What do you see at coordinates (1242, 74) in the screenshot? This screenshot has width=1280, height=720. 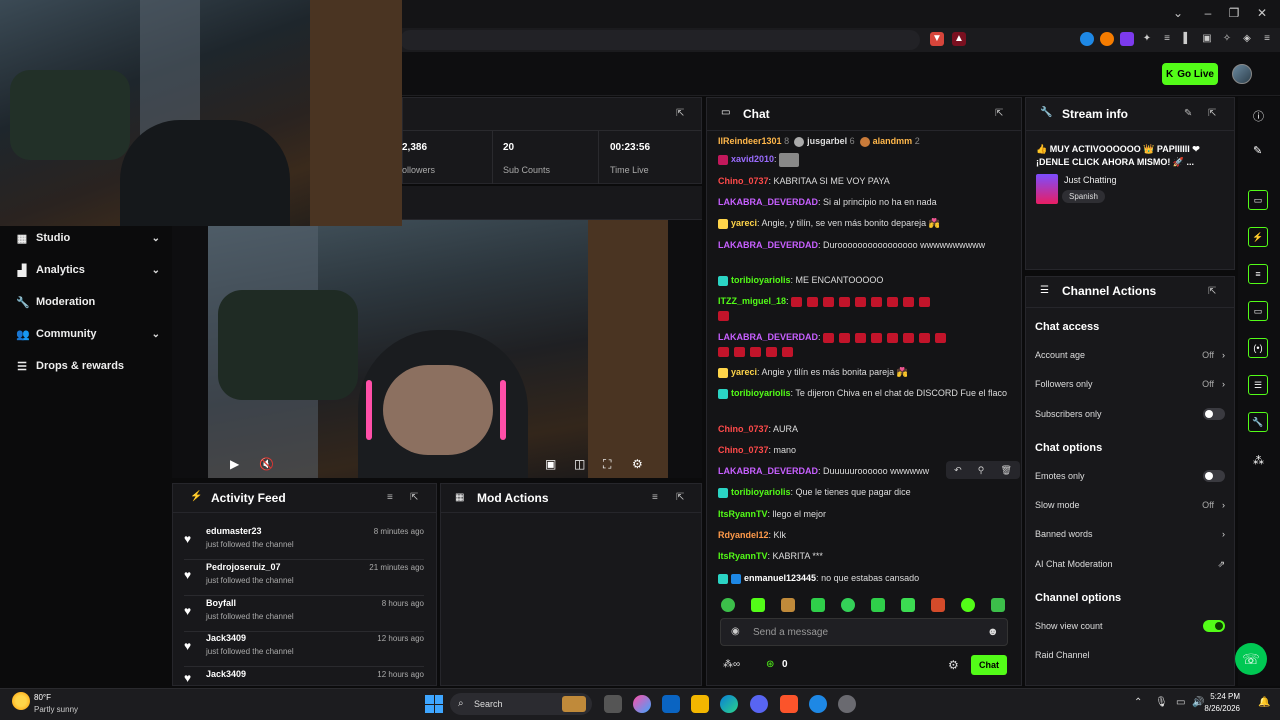 I see `avatar` at bounding box center [1242, 74].